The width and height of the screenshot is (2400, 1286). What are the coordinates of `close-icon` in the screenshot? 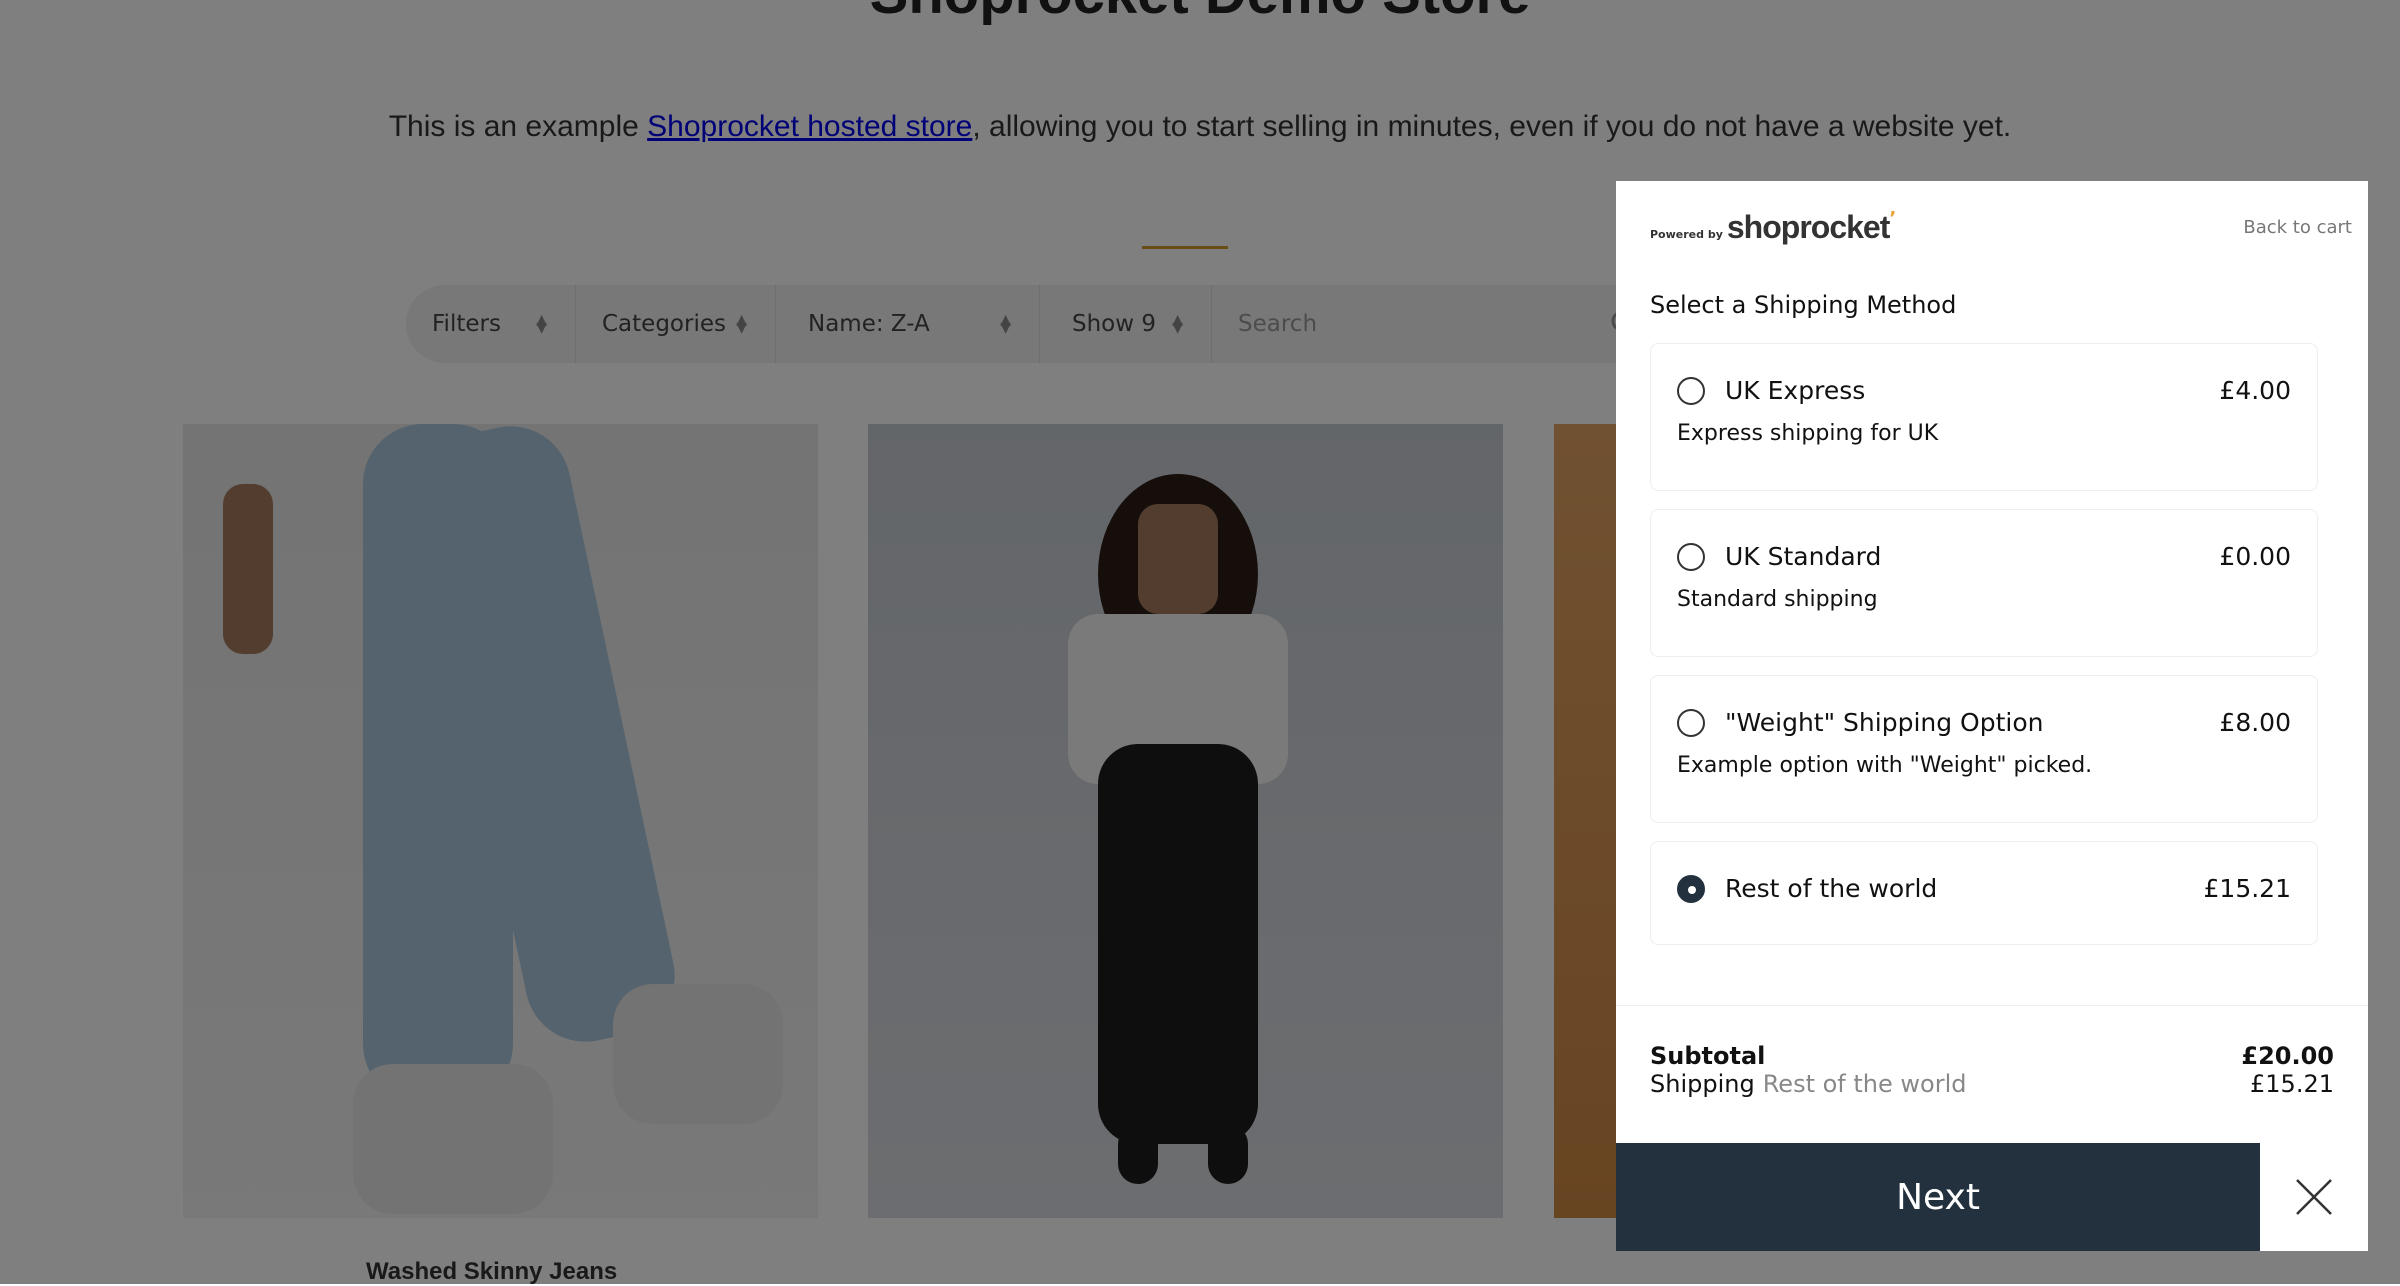 It's located at (2314, 1197).